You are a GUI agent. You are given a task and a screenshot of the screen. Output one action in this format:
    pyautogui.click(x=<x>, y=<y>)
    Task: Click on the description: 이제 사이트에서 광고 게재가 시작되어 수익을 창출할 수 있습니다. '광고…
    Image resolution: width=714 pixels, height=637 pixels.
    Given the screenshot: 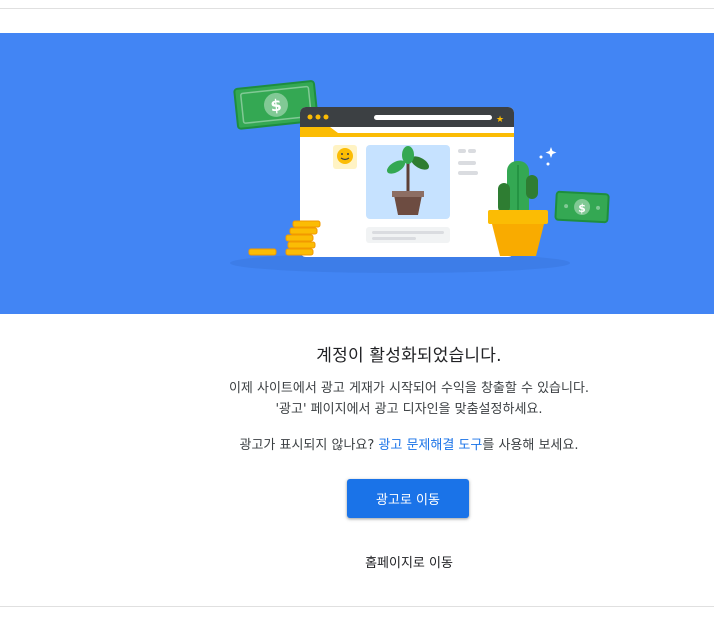 What is the action you would take?
    pyautogui.click(x=357, y=399)
    